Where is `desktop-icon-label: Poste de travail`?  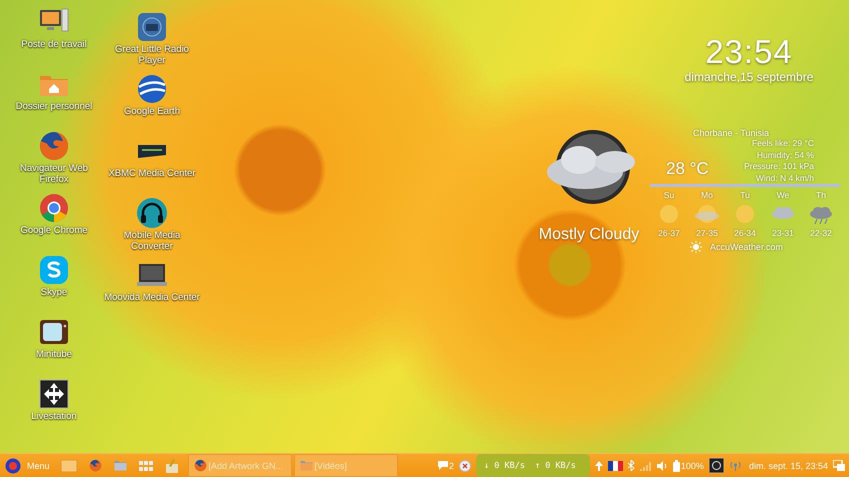 desktop-icon-label: Poste de travail is located at coordinates (54, 44).